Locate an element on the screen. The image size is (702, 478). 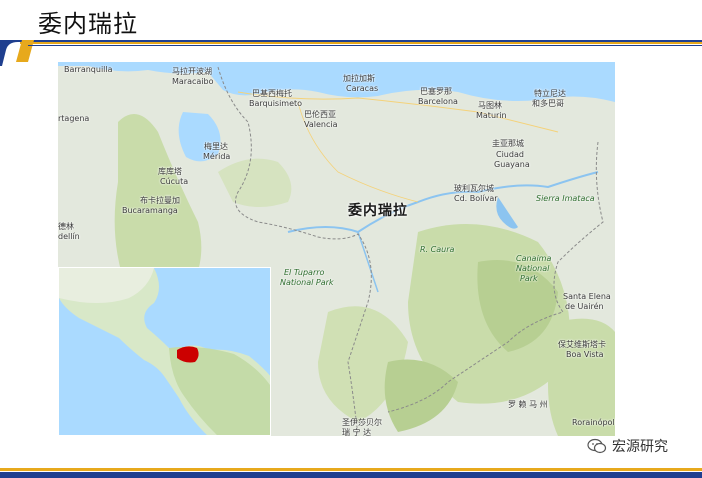
place-label: Ciudad is located at coordinates (510, 154).